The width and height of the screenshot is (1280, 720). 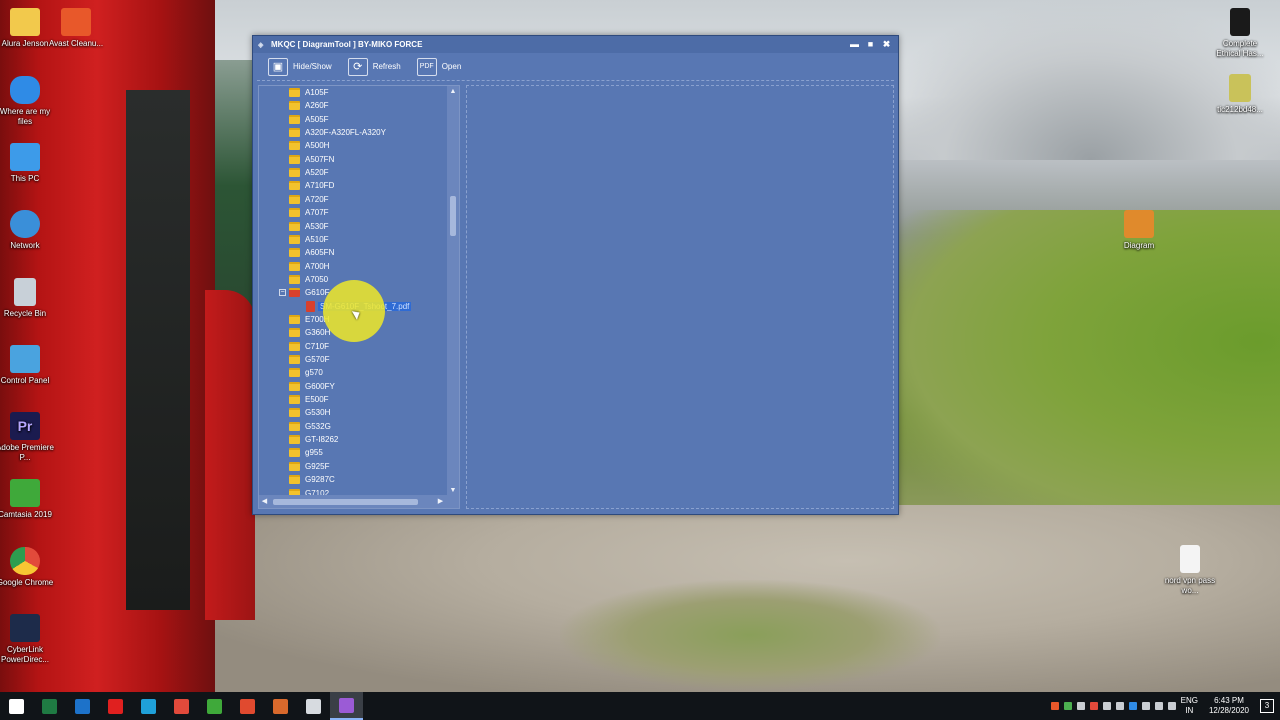 I want to click on tree-folder: C710F, so click(x=309, y=346).